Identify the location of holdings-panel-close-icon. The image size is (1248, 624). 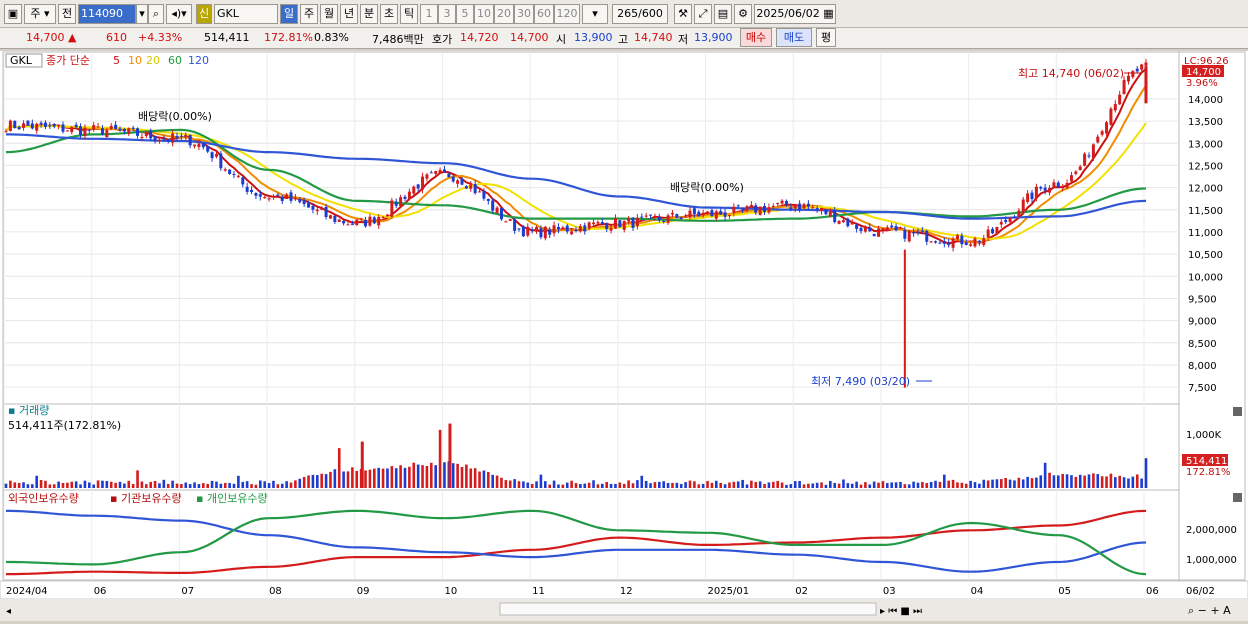
(1237, 497).